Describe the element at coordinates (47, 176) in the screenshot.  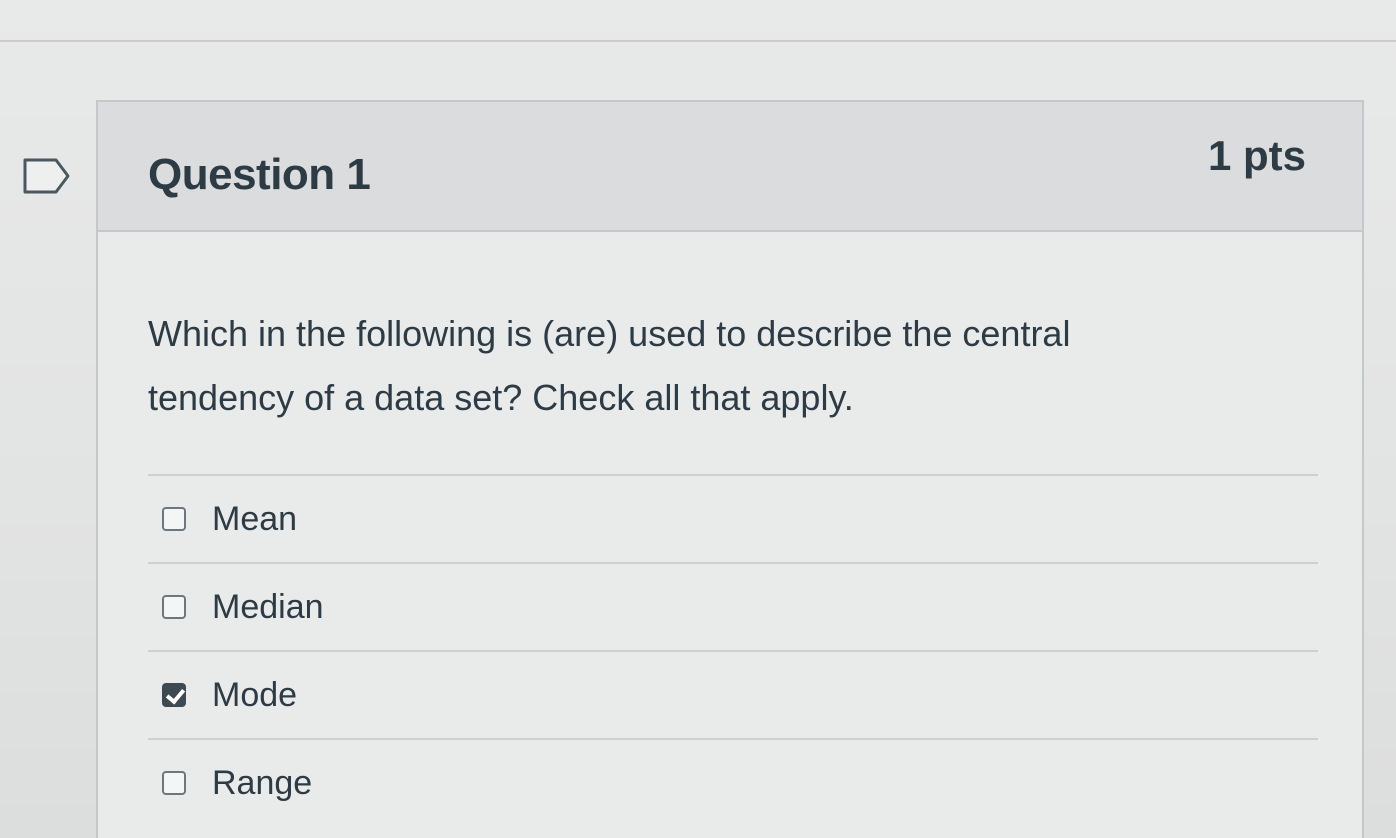
I see `flag-question-icon` at that location.